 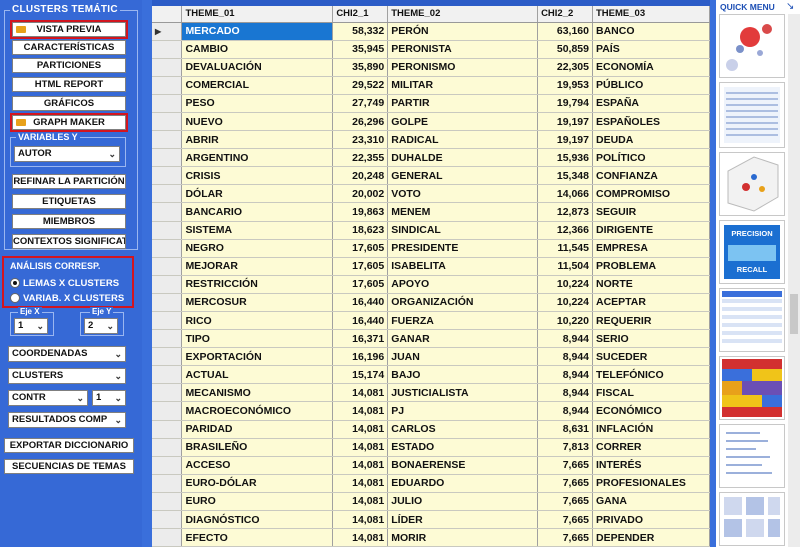 I want to click on table-cell: GOLPE, so click(x=463, y=122).